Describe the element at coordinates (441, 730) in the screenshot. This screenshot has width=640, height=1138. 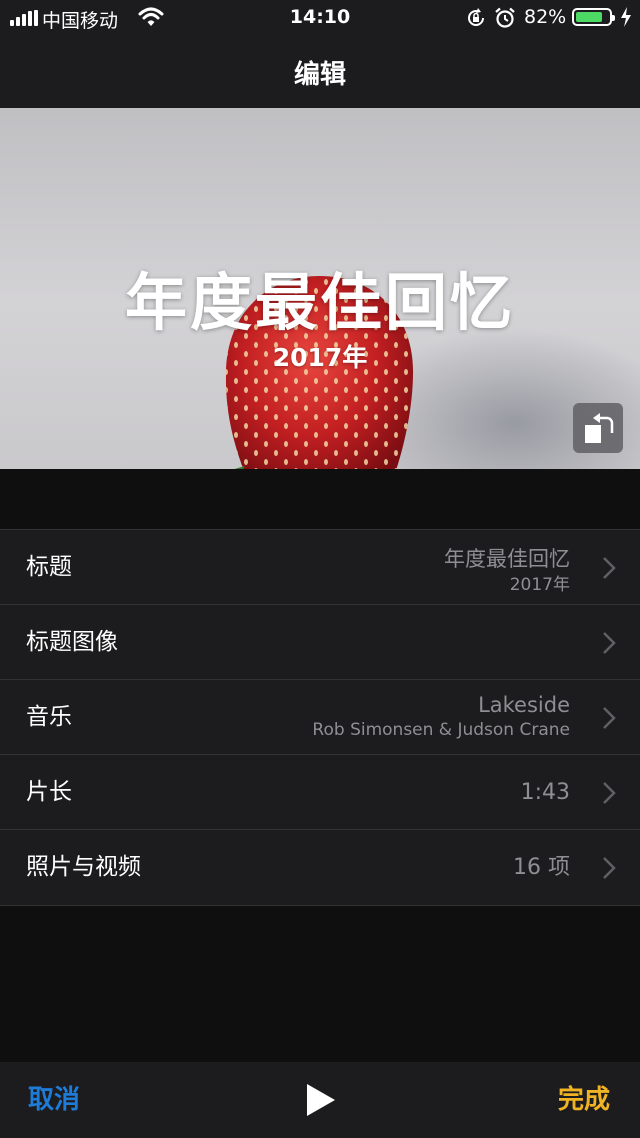
I see `row-detail: Rob Simonsen & Judson Crane` at that location.